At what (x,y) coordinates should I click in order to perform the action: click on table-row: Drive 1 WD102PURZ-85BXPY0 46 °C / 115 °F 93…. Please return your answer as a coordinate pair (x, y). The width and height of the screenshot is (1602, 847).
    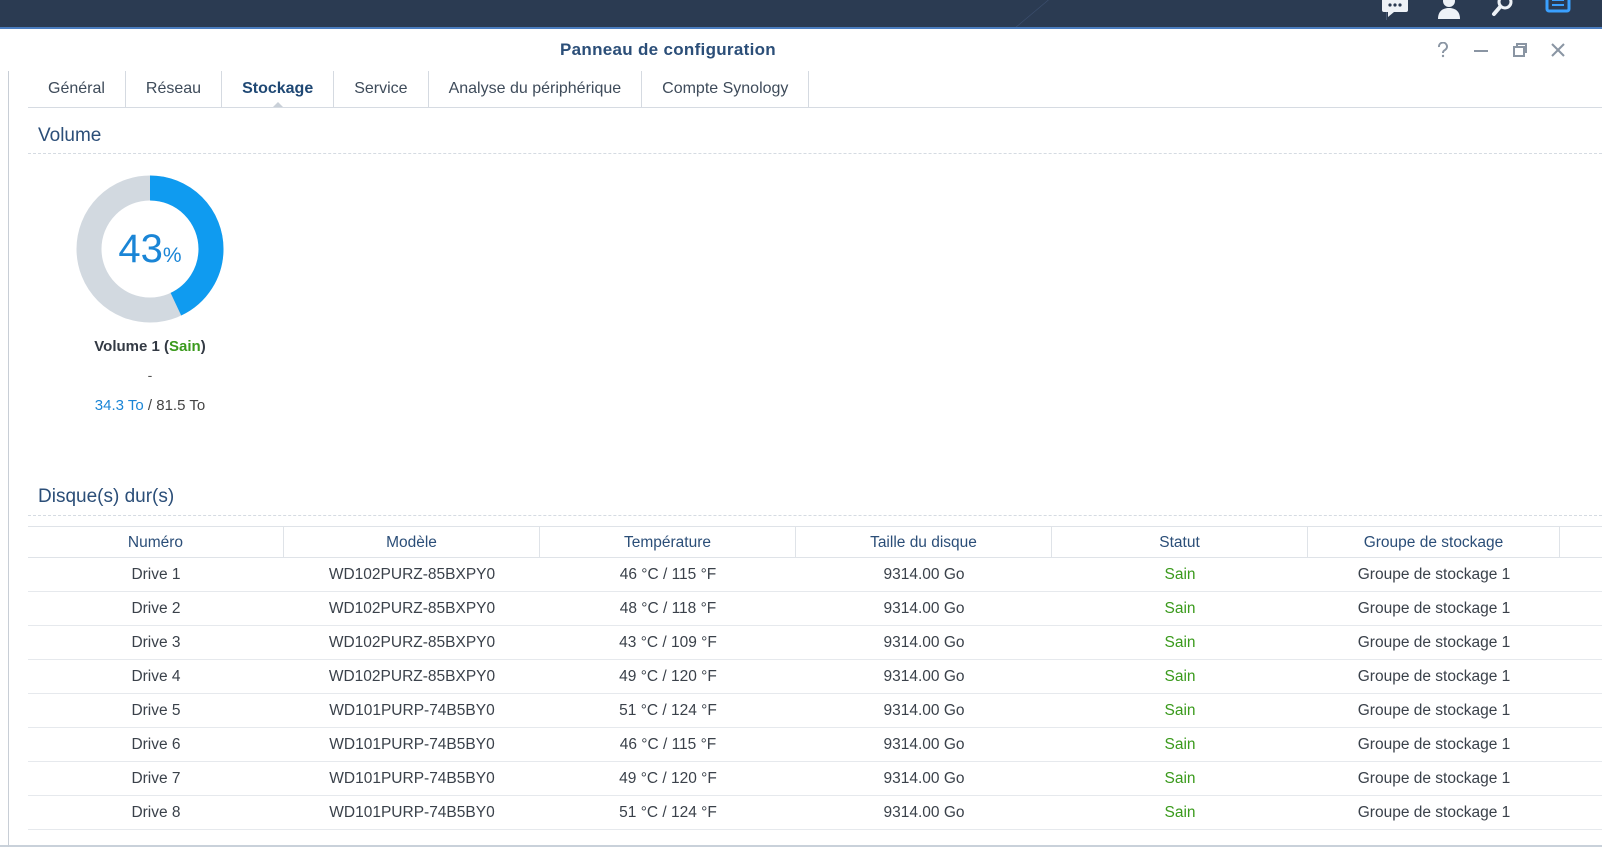
    Looking at the image, I should click on (815, 575).